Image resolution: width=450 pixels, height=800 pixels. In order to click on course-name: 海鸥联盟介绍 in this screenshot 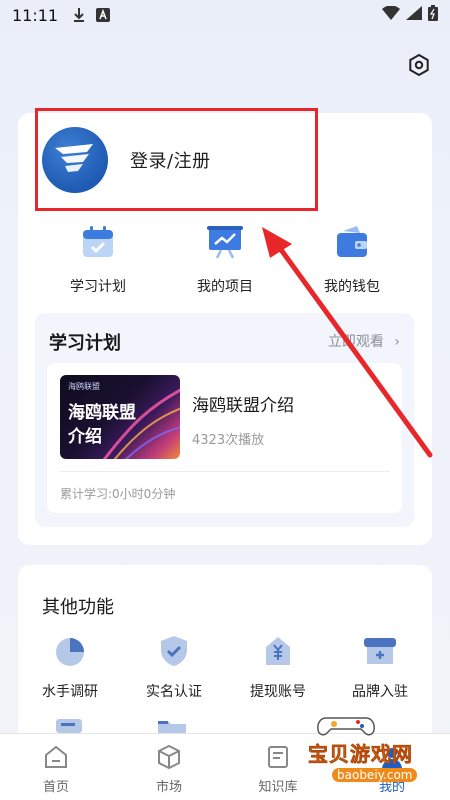, I will do `click(243, 403)`.